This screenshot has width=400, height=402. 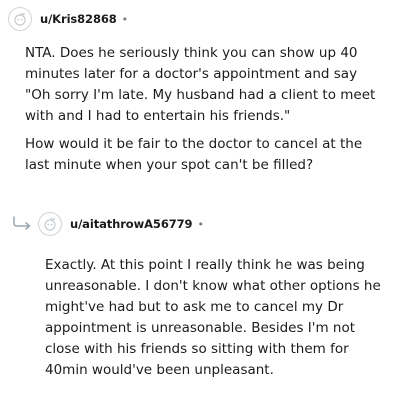 What do you see at coordinates (22, 223) in the screenshot?
I see `reply-arrow-icon` at bounding box center [22, 223].